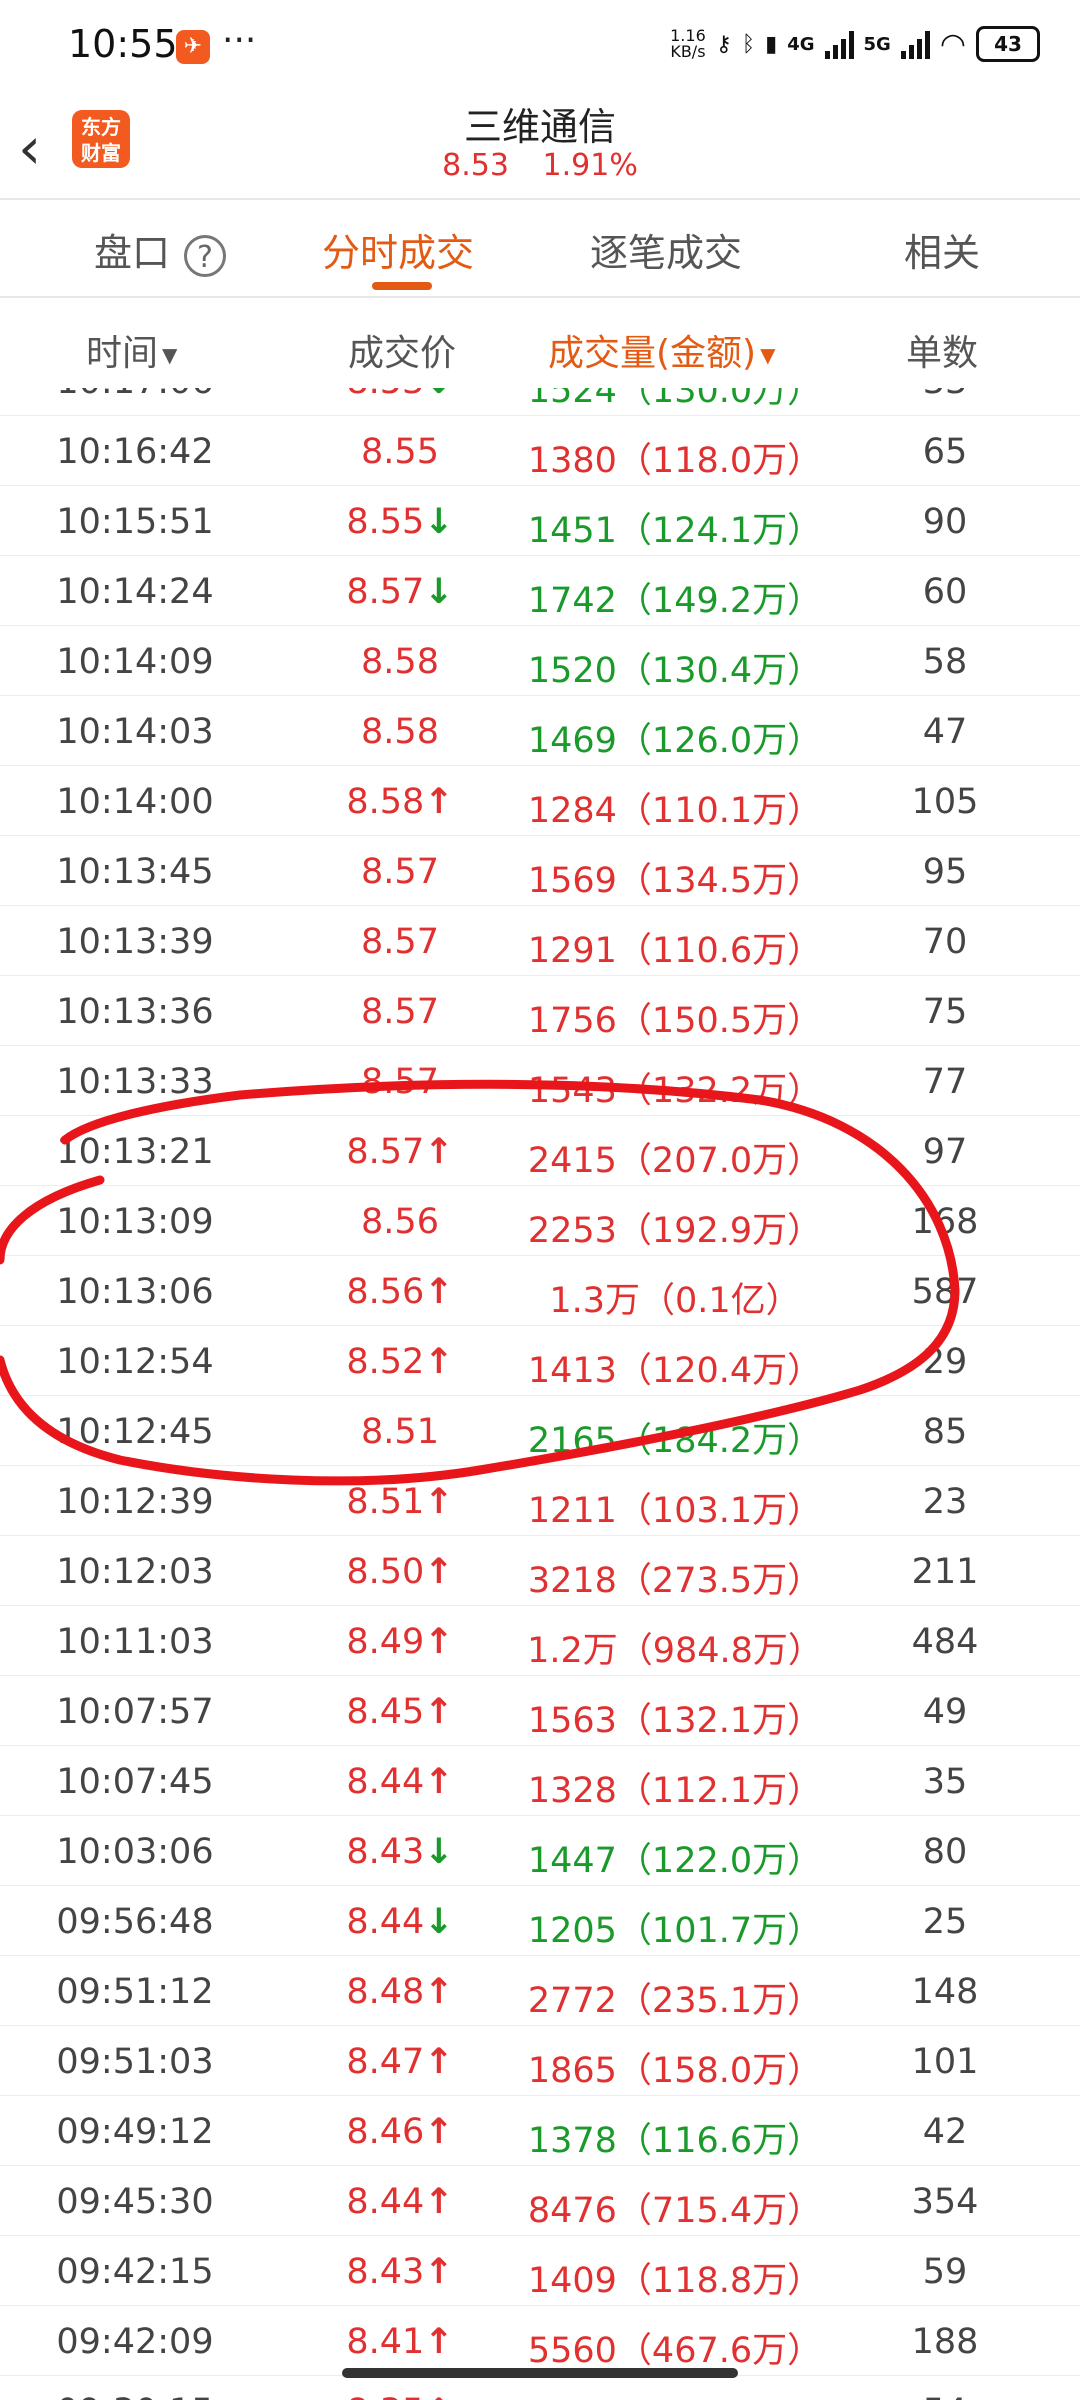 The height and width of the screenshot is (2400, 1080). I want to click on table-row: 09:30:158.35↑1232（102.9万）54, so click(540, 2388).